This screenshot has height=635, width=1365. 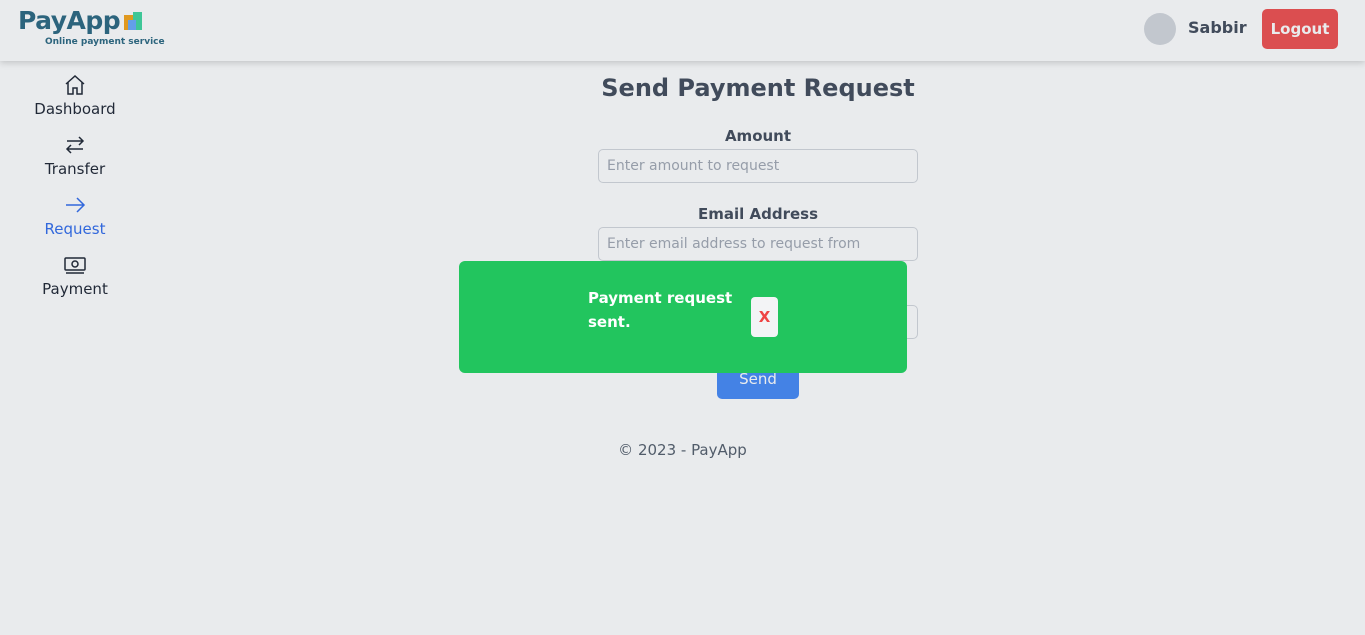 I want to click on success-toast: Payment request sent. X, so click(x=683, y=317).